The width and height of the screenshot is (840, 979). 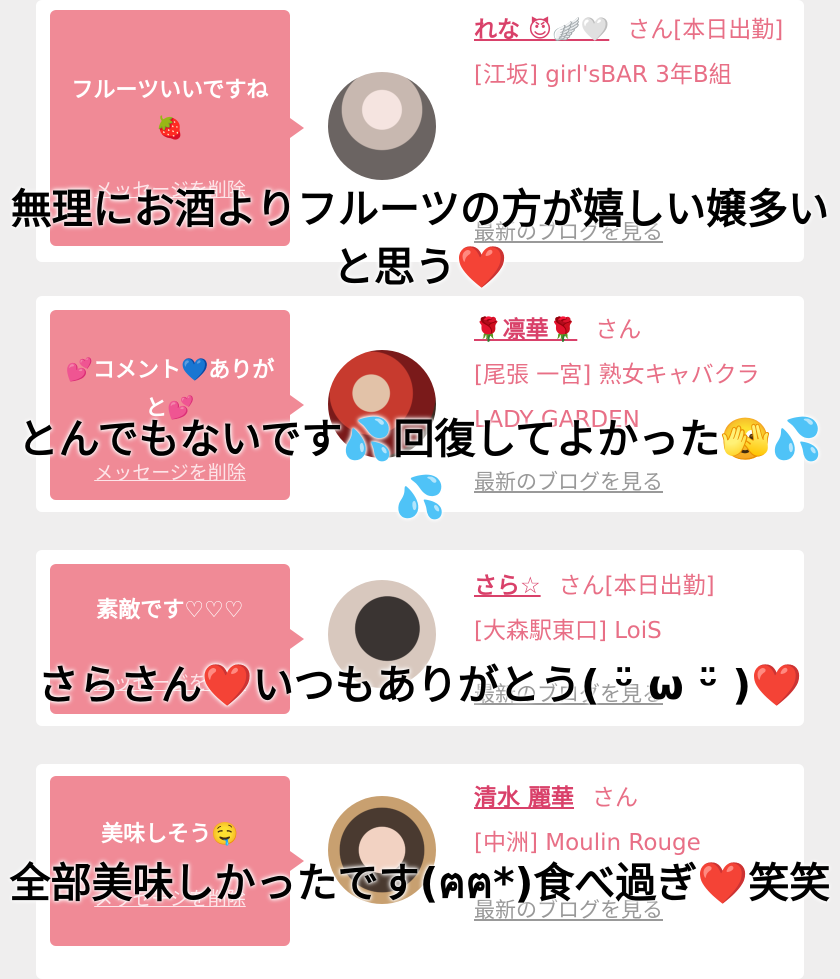 I want to click on reply-caption: とんでもないです💦回復してよかった🫣💦💦, so click(x=420, y=468).